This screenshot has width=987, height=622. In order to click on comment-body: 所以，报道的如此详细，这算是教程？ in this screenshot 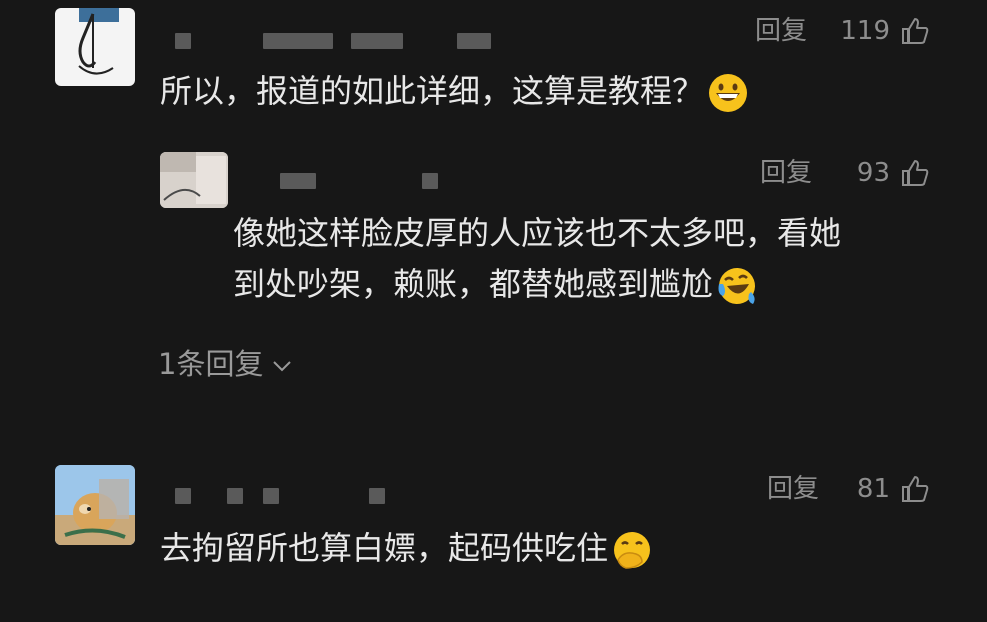, I will do `click(432, 91)`.